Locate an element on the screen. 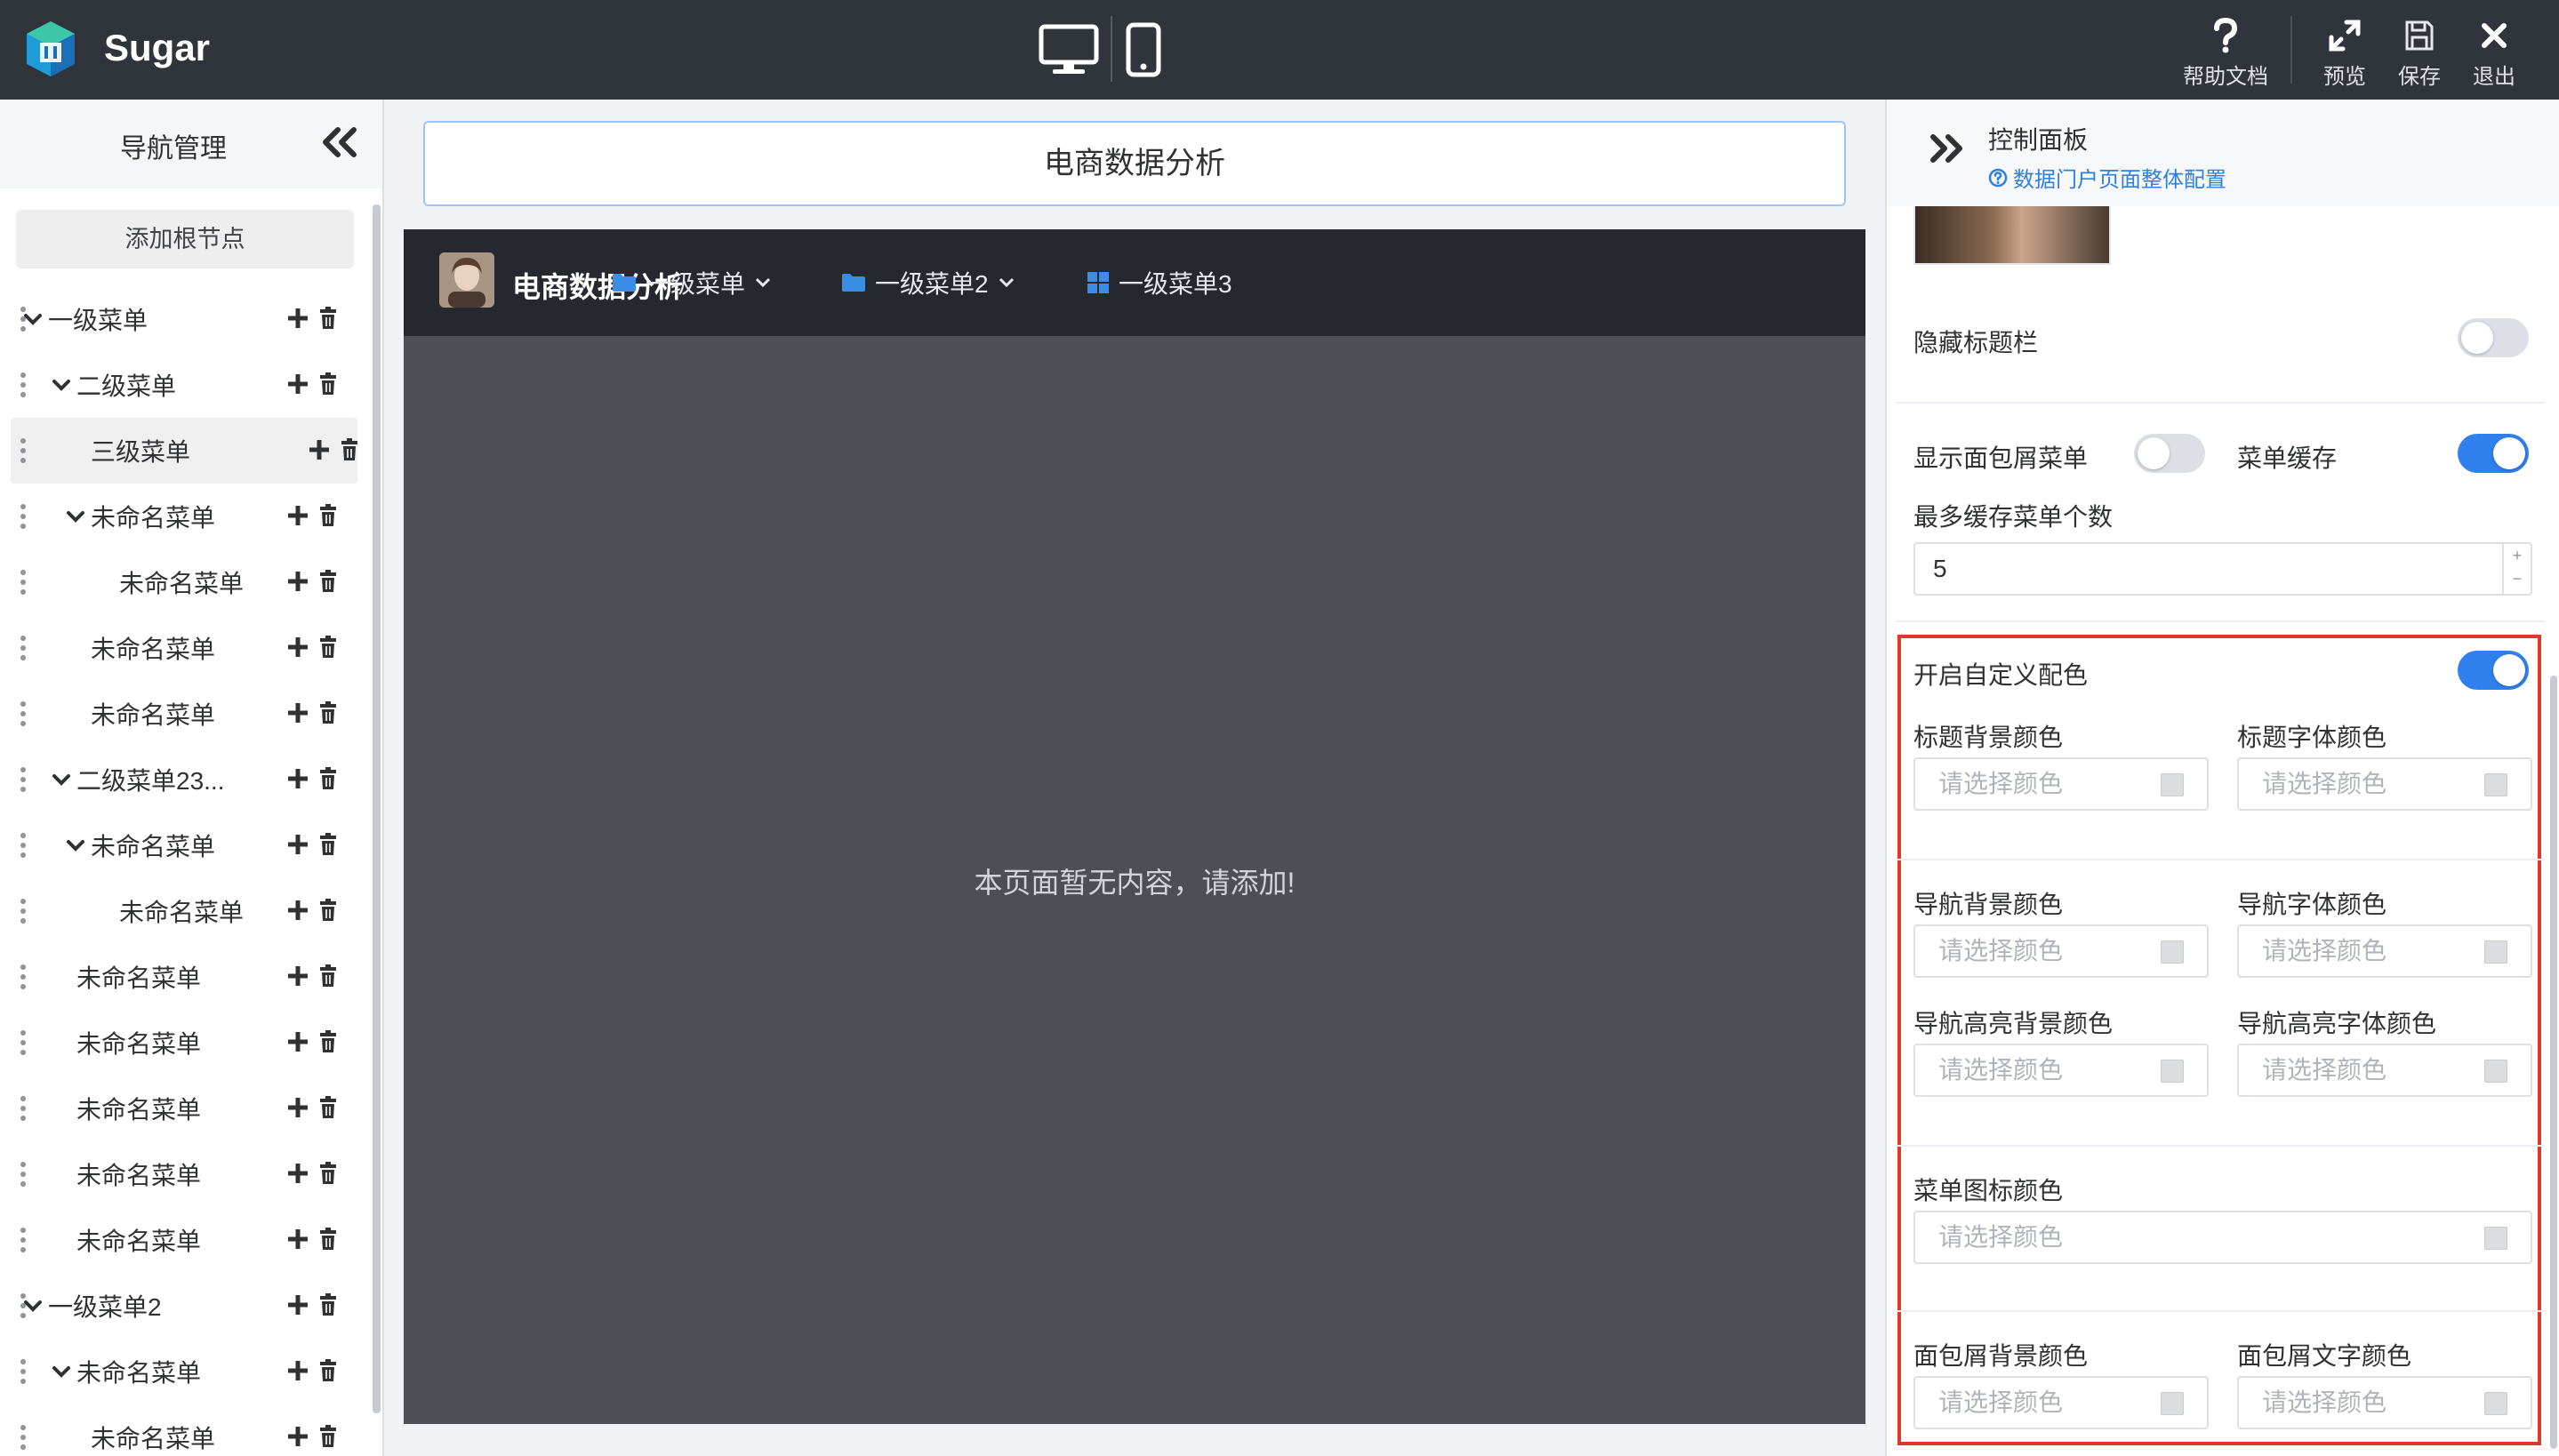  breadcrumb-text-color-picker: 请选择颜色 is located at coordinates (2384, 1402).